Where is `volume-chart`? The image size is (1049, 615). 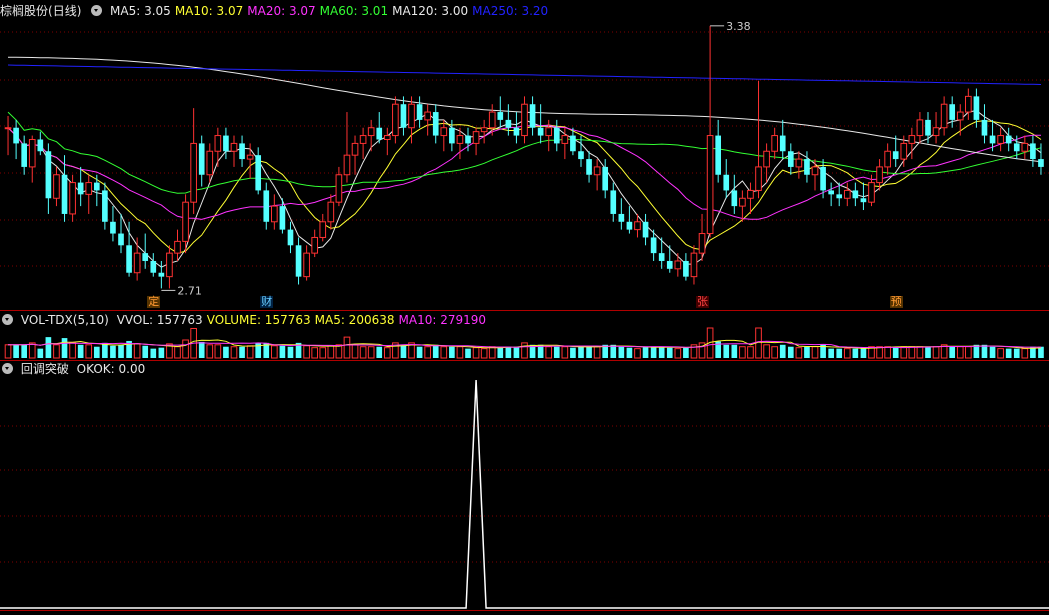
volume-chart is located at coordinates (524, 337).